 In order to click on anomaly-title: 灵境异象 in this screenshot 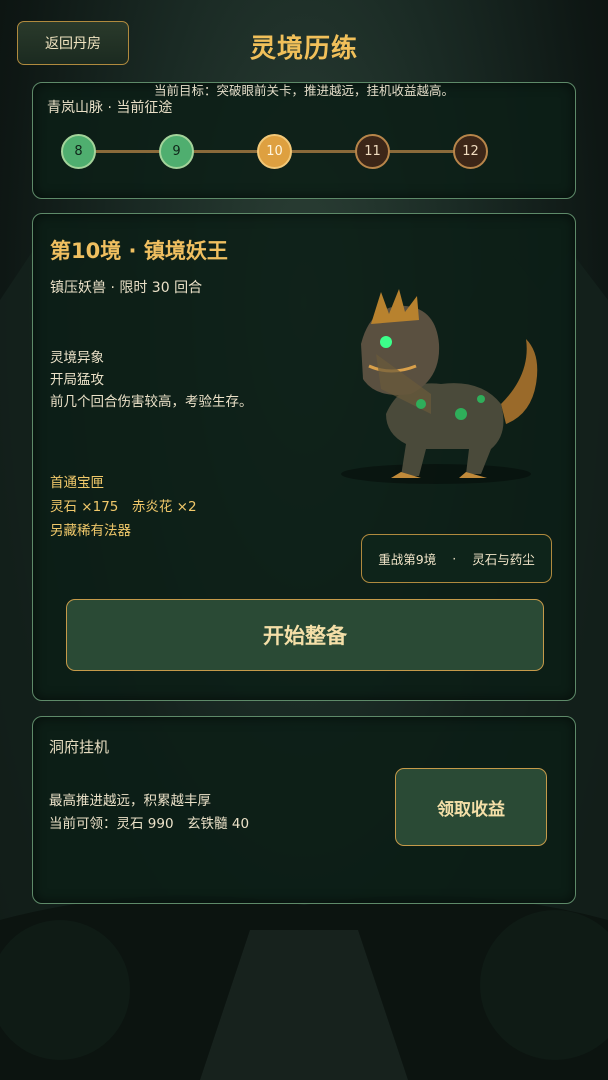, I will do `click(77, 358)`.